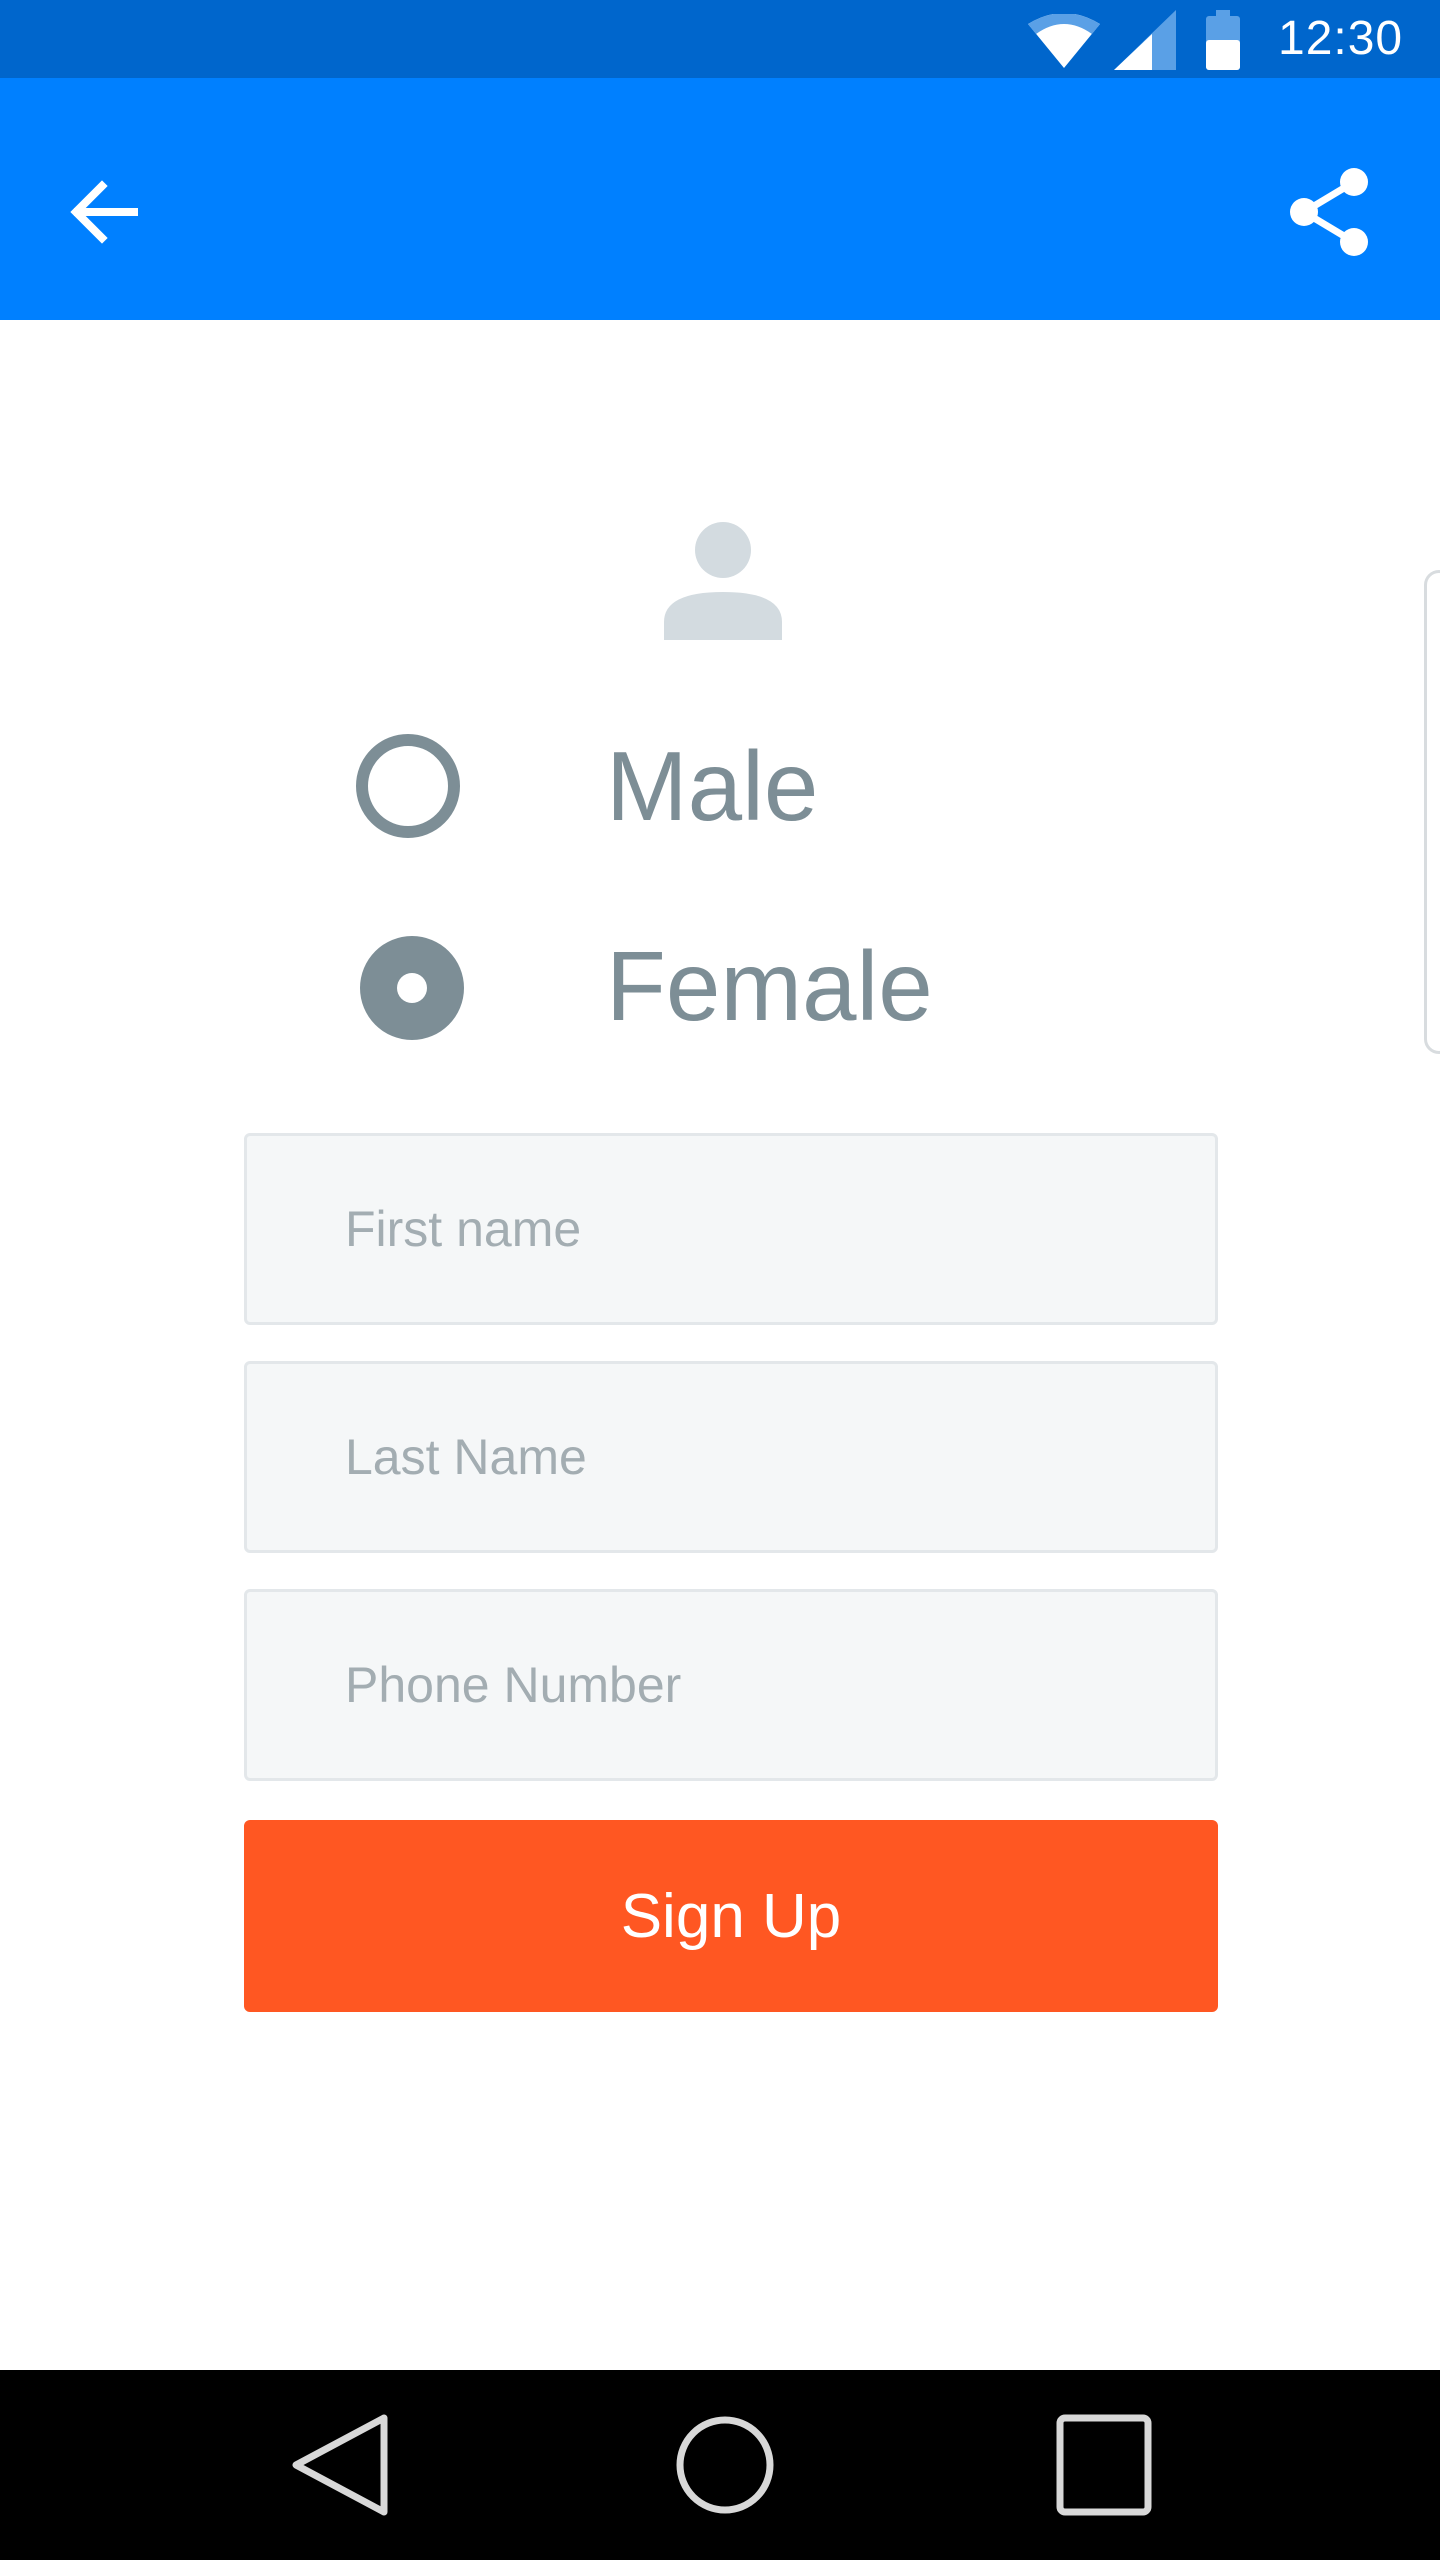  Describe the element at coordinates (731, 1457) in the screenshot. I see `last-name-input` at that location.